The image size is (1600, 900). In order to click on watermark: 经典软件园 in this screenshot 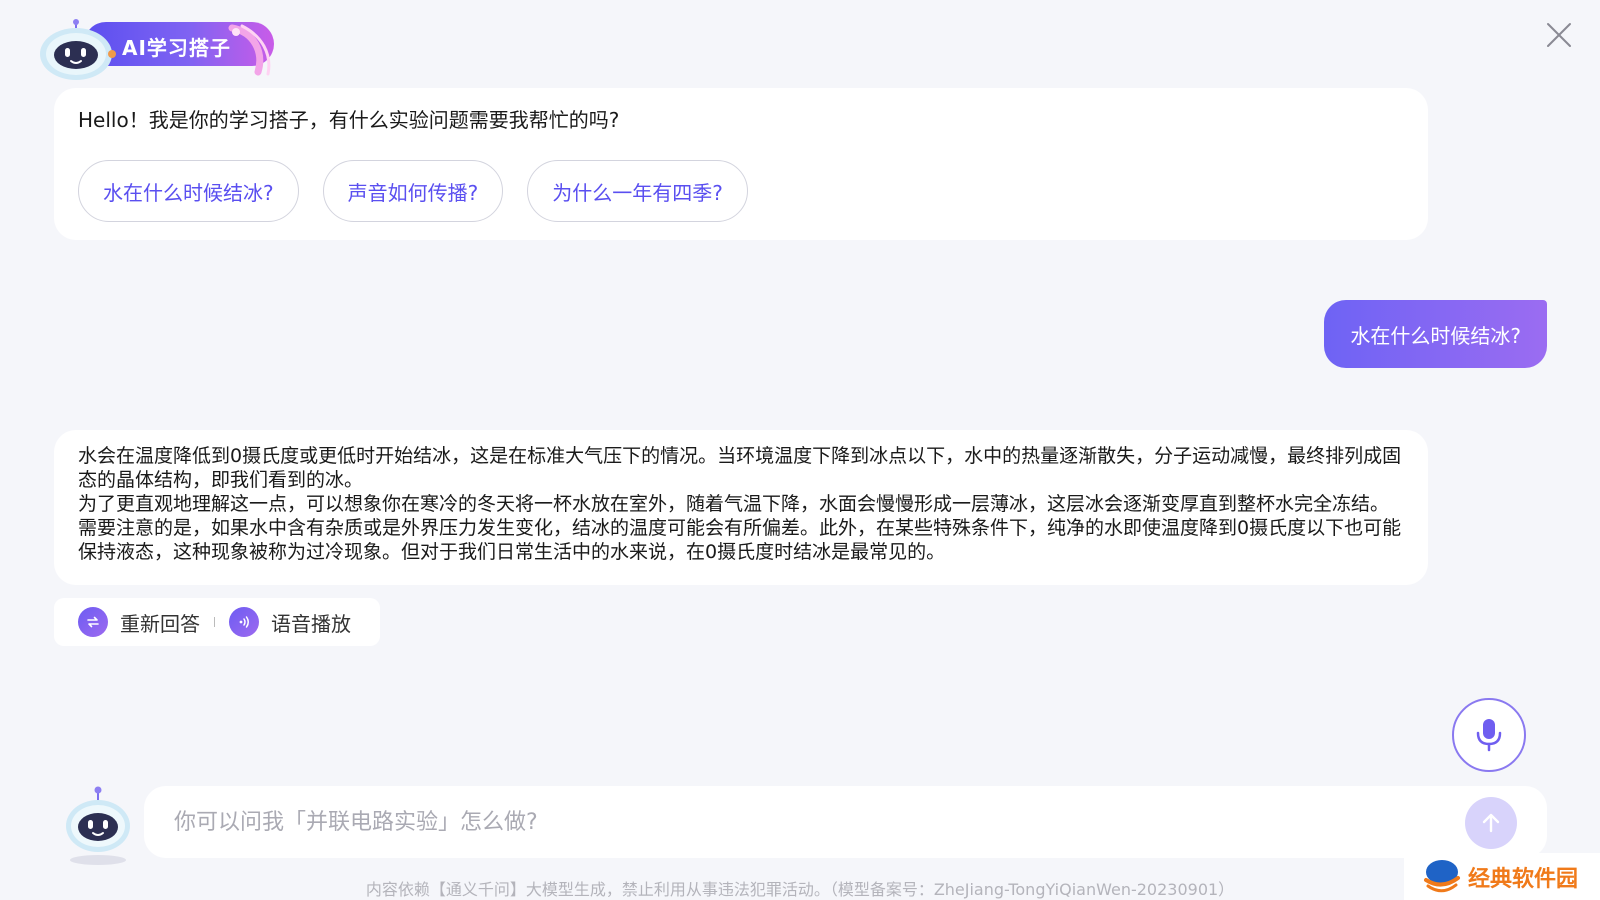, I will do `click(1502, 876)`.